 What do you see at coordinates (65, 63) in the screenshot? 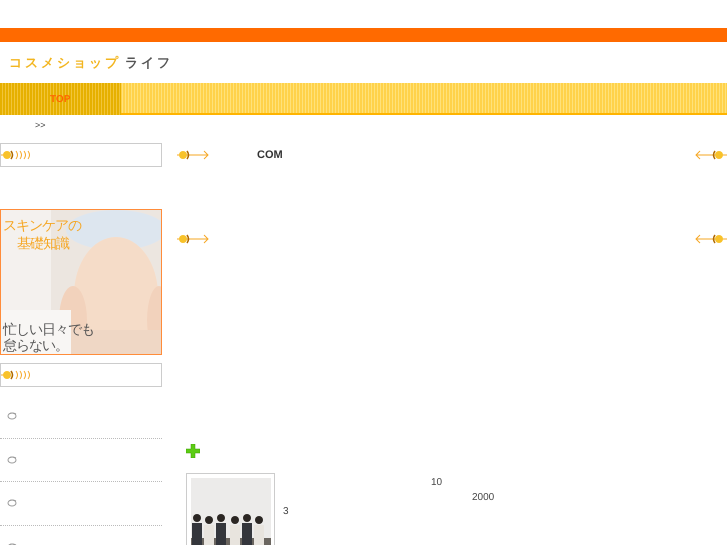
I see `logo-text: コスメショップ` at bounding box center [65, 63].